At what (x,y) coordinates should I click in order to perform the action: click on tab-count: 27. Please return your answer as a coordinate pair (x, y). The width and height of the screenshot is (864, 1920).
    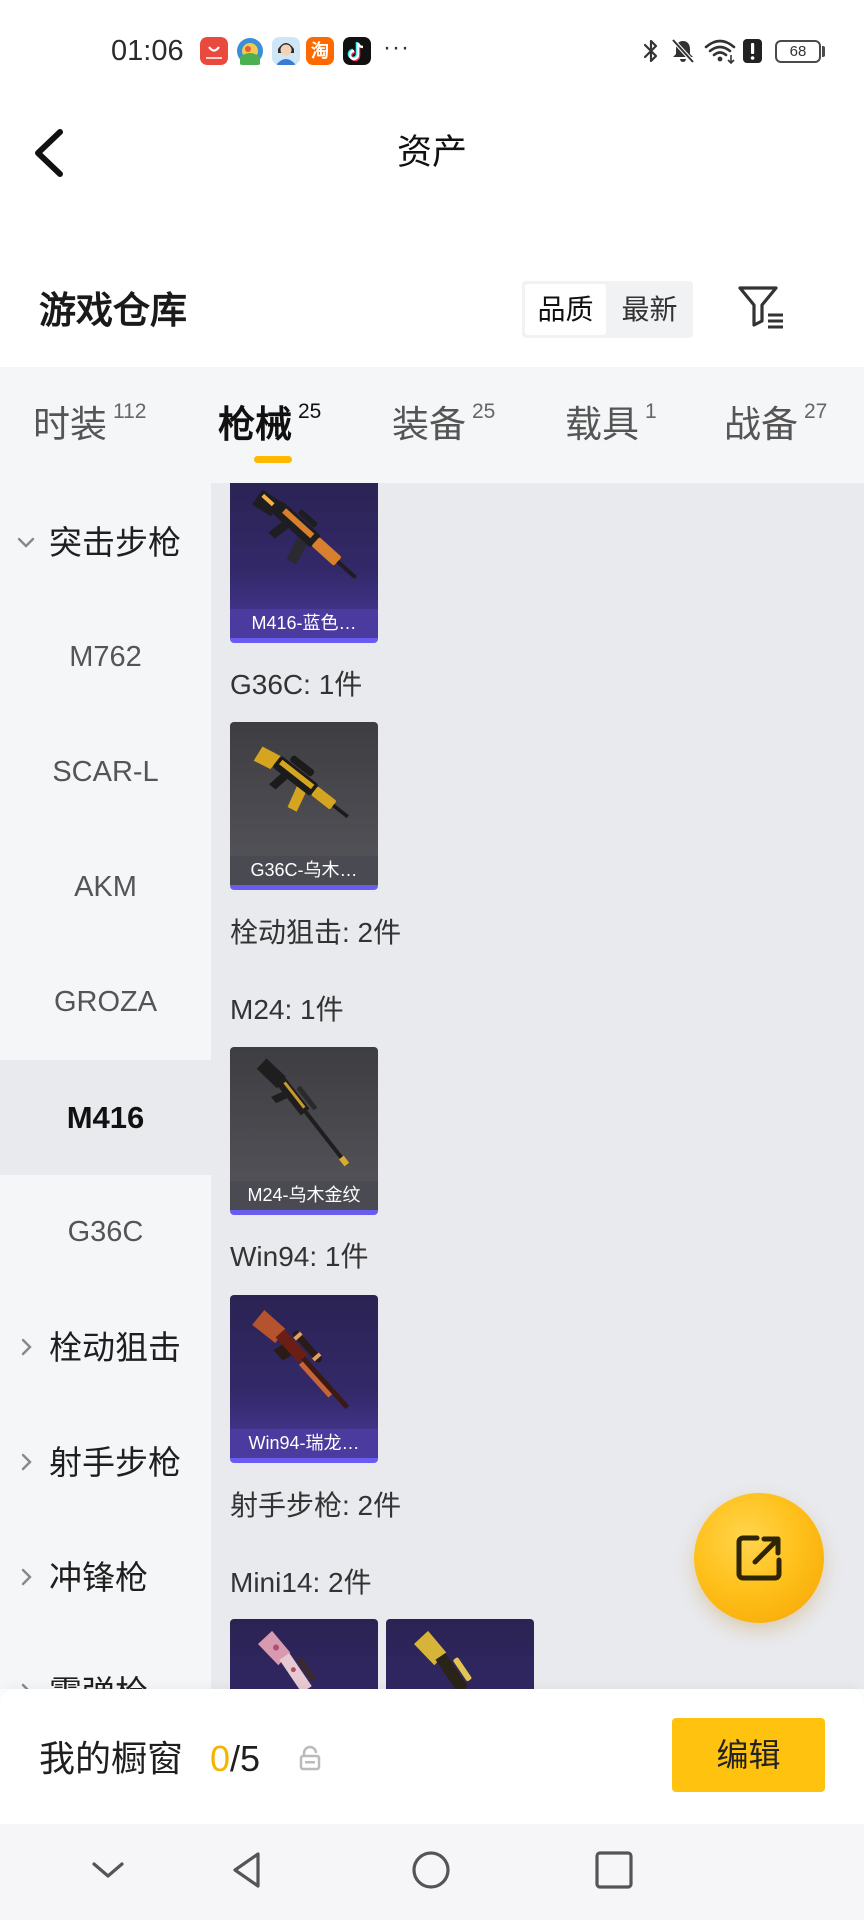
    Looking at the image, I should click on (816, 411).